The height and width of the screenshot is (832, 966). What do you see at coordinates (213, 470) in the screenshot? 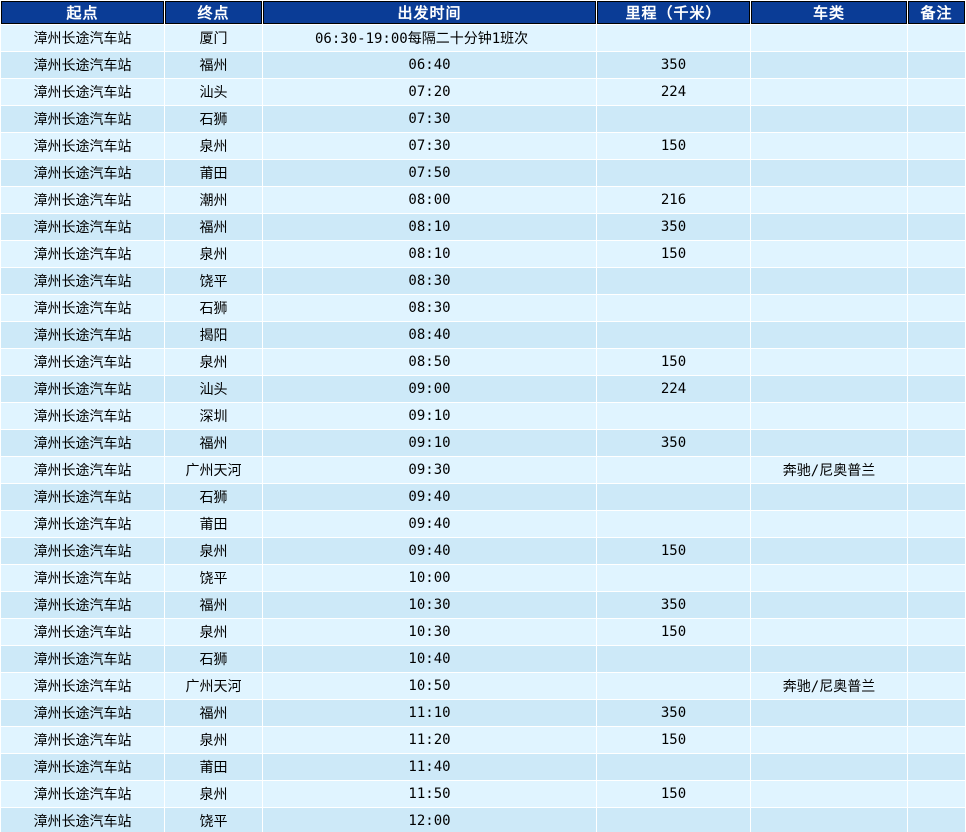
I see `cell-destination: 广州天河` at bounding box center [213, 470].